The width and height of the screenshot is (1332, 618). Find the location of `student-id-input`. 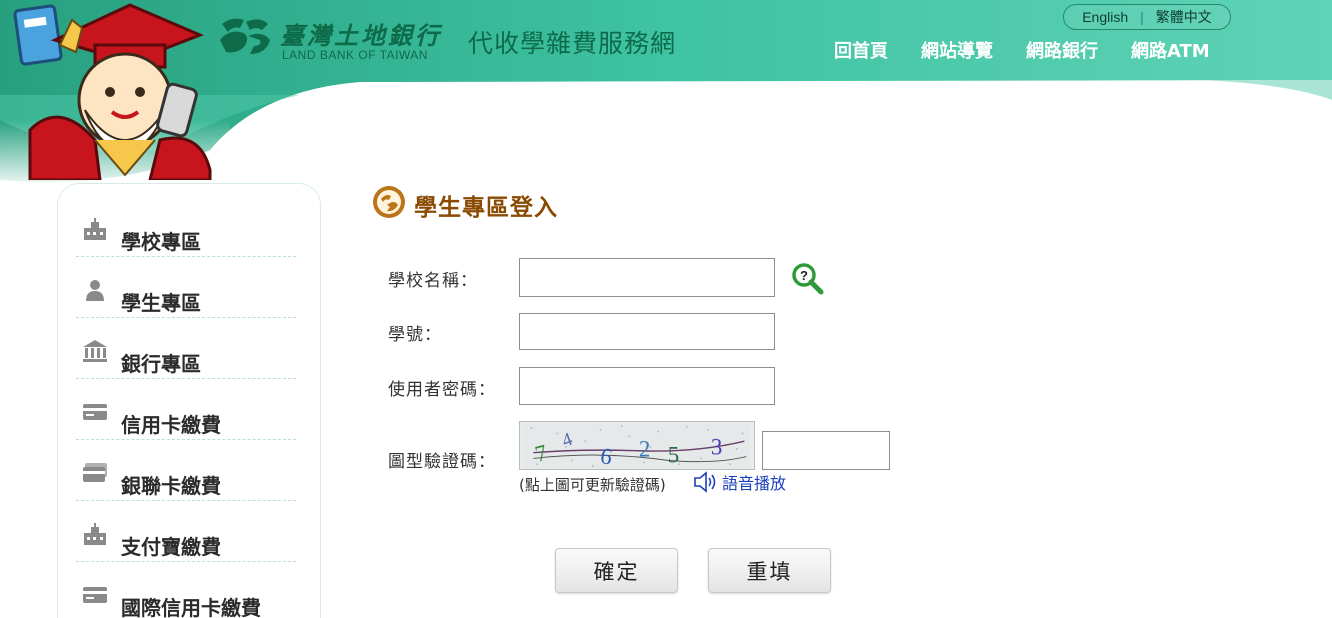

student-id-input is located at coordinates (647, 331).